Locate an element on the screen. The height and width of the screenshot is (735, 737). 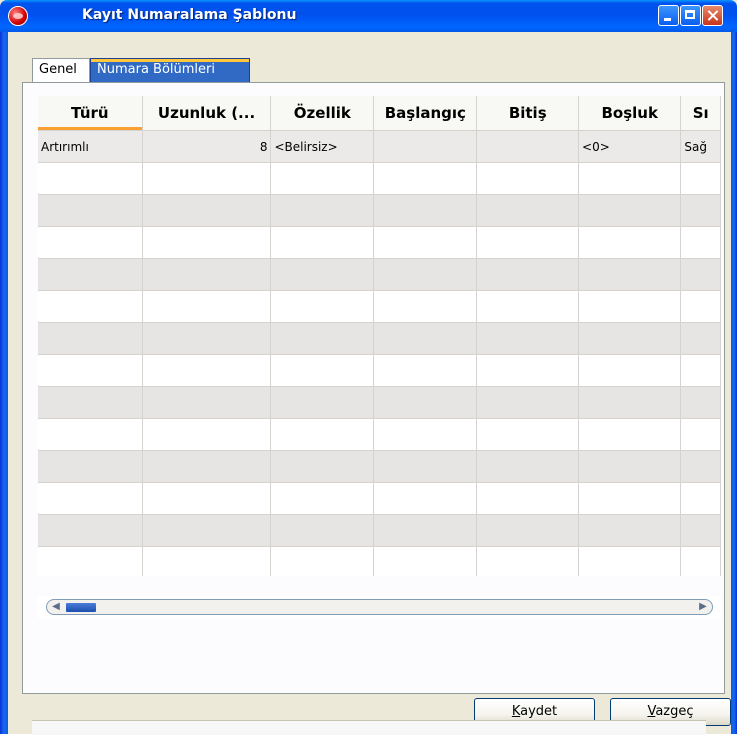
table-row: Artırımlı 8 <Belirsiz> <0> Sağ is located at coordinates (379, 146).